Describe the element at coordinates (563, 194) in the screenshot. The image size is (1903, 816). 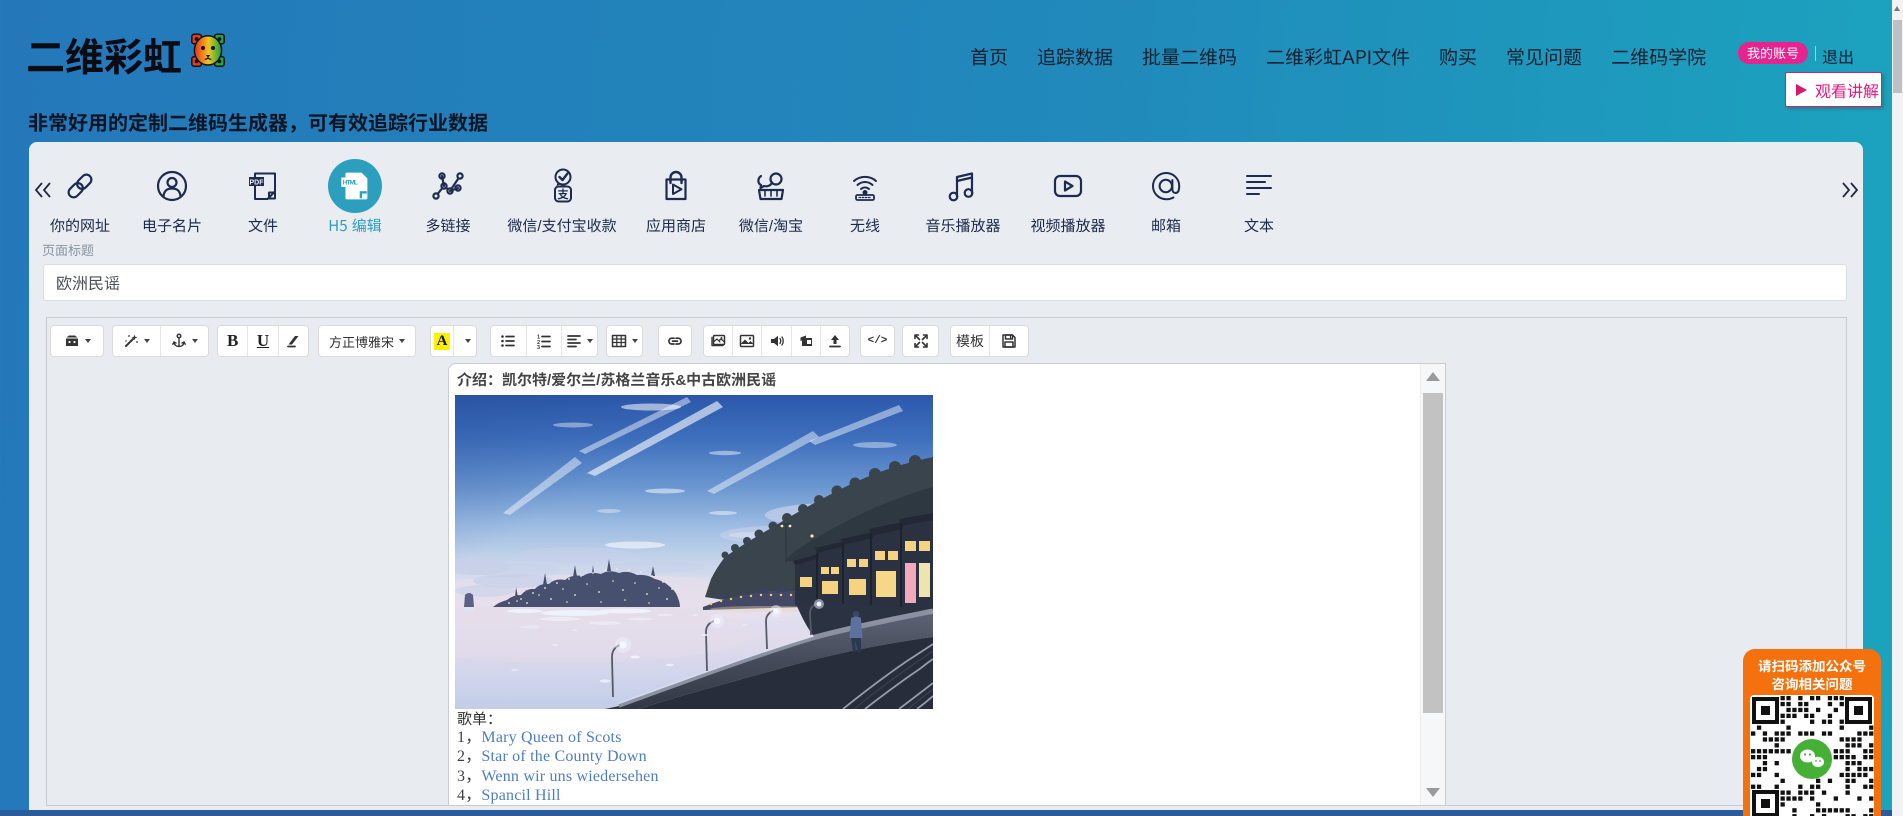
I see `svg-text: 支` at that location.